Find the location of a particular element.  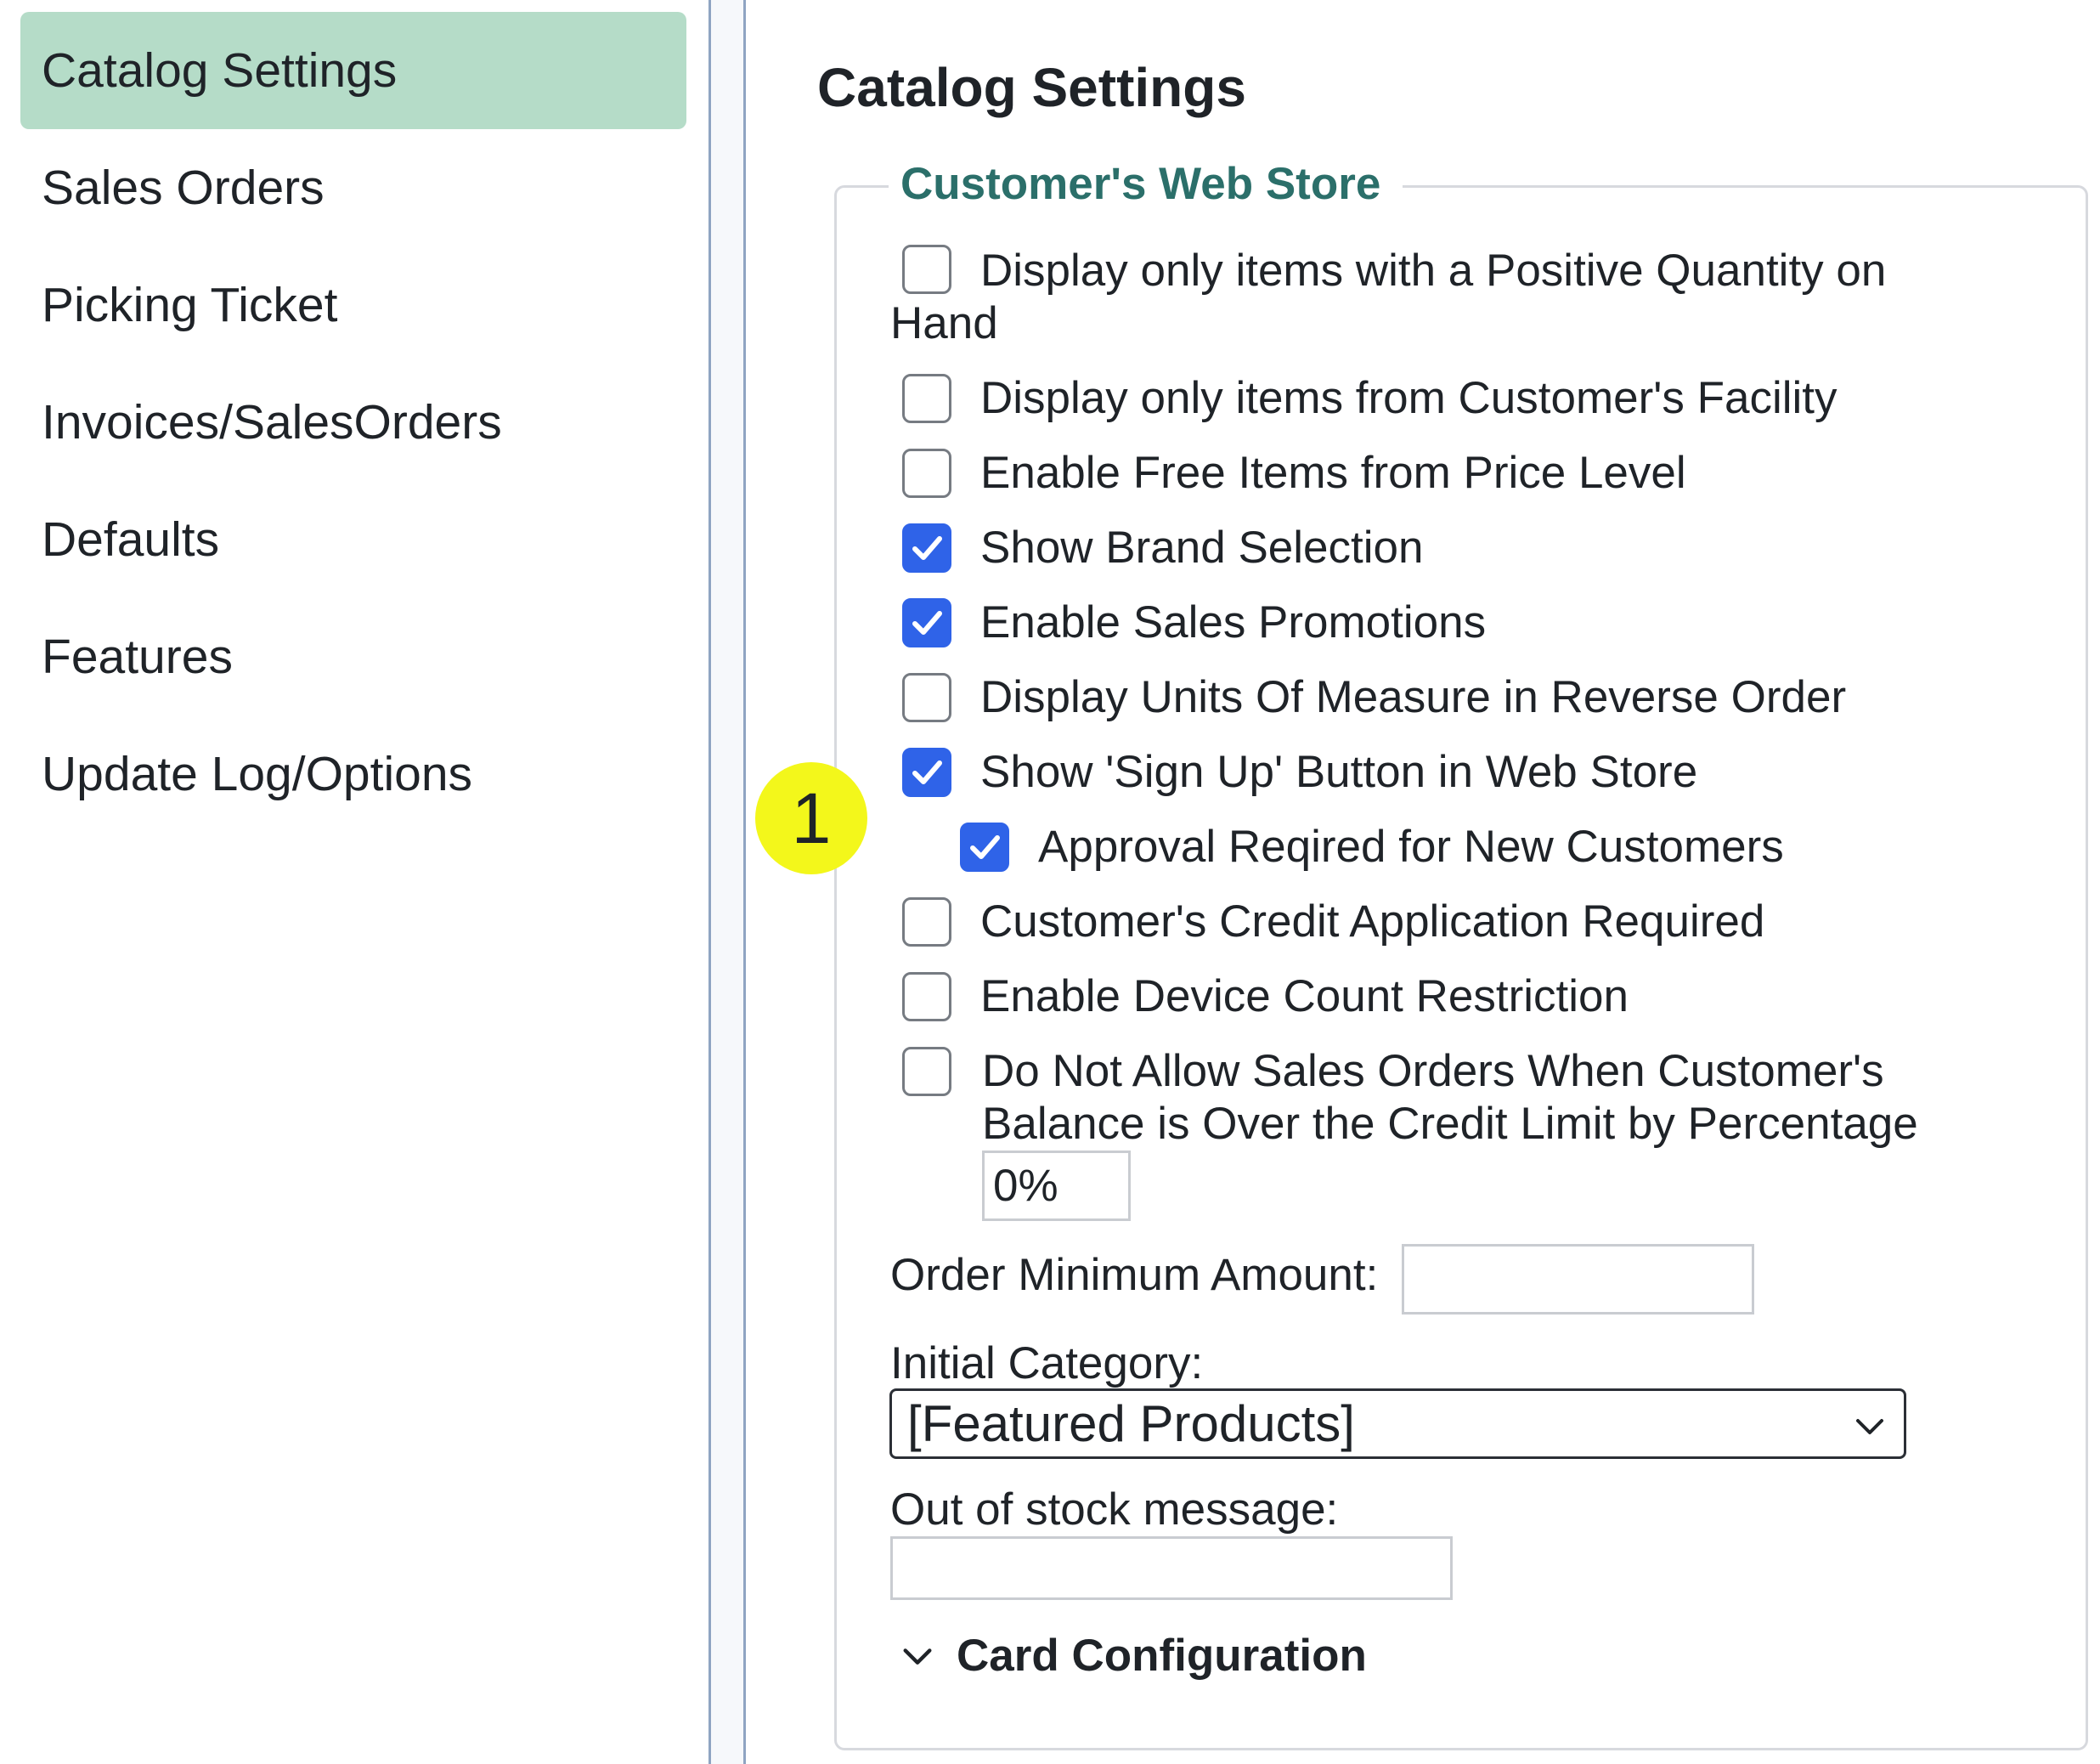

sign-up-button-checkbox is located at coordinates (926, 772).